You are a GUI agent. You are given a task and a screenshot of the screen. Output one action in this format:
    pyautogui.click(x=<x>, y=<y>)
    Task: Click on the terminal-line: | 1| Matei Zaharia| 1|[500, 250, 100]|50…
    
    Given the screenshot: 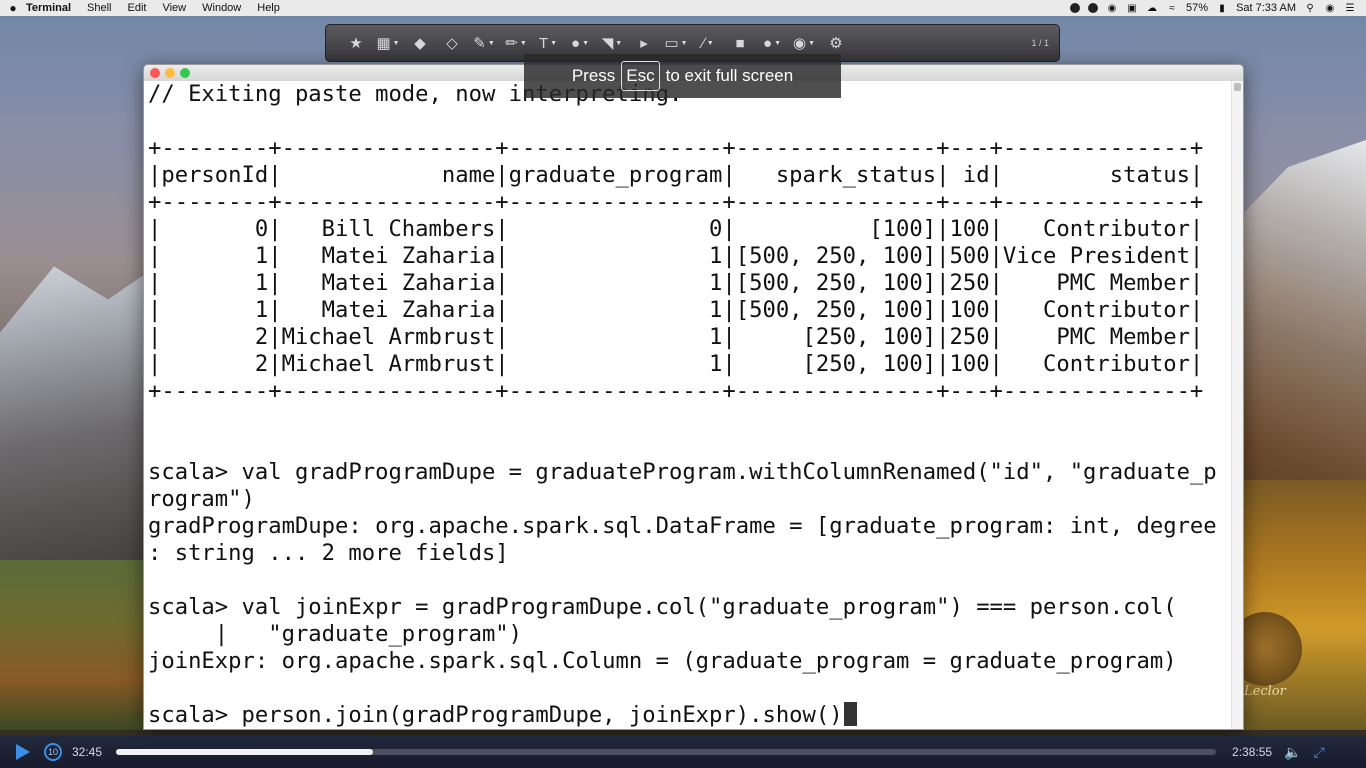 What is the action you would take?
    pyautogui.click(x=676, y=256)
    